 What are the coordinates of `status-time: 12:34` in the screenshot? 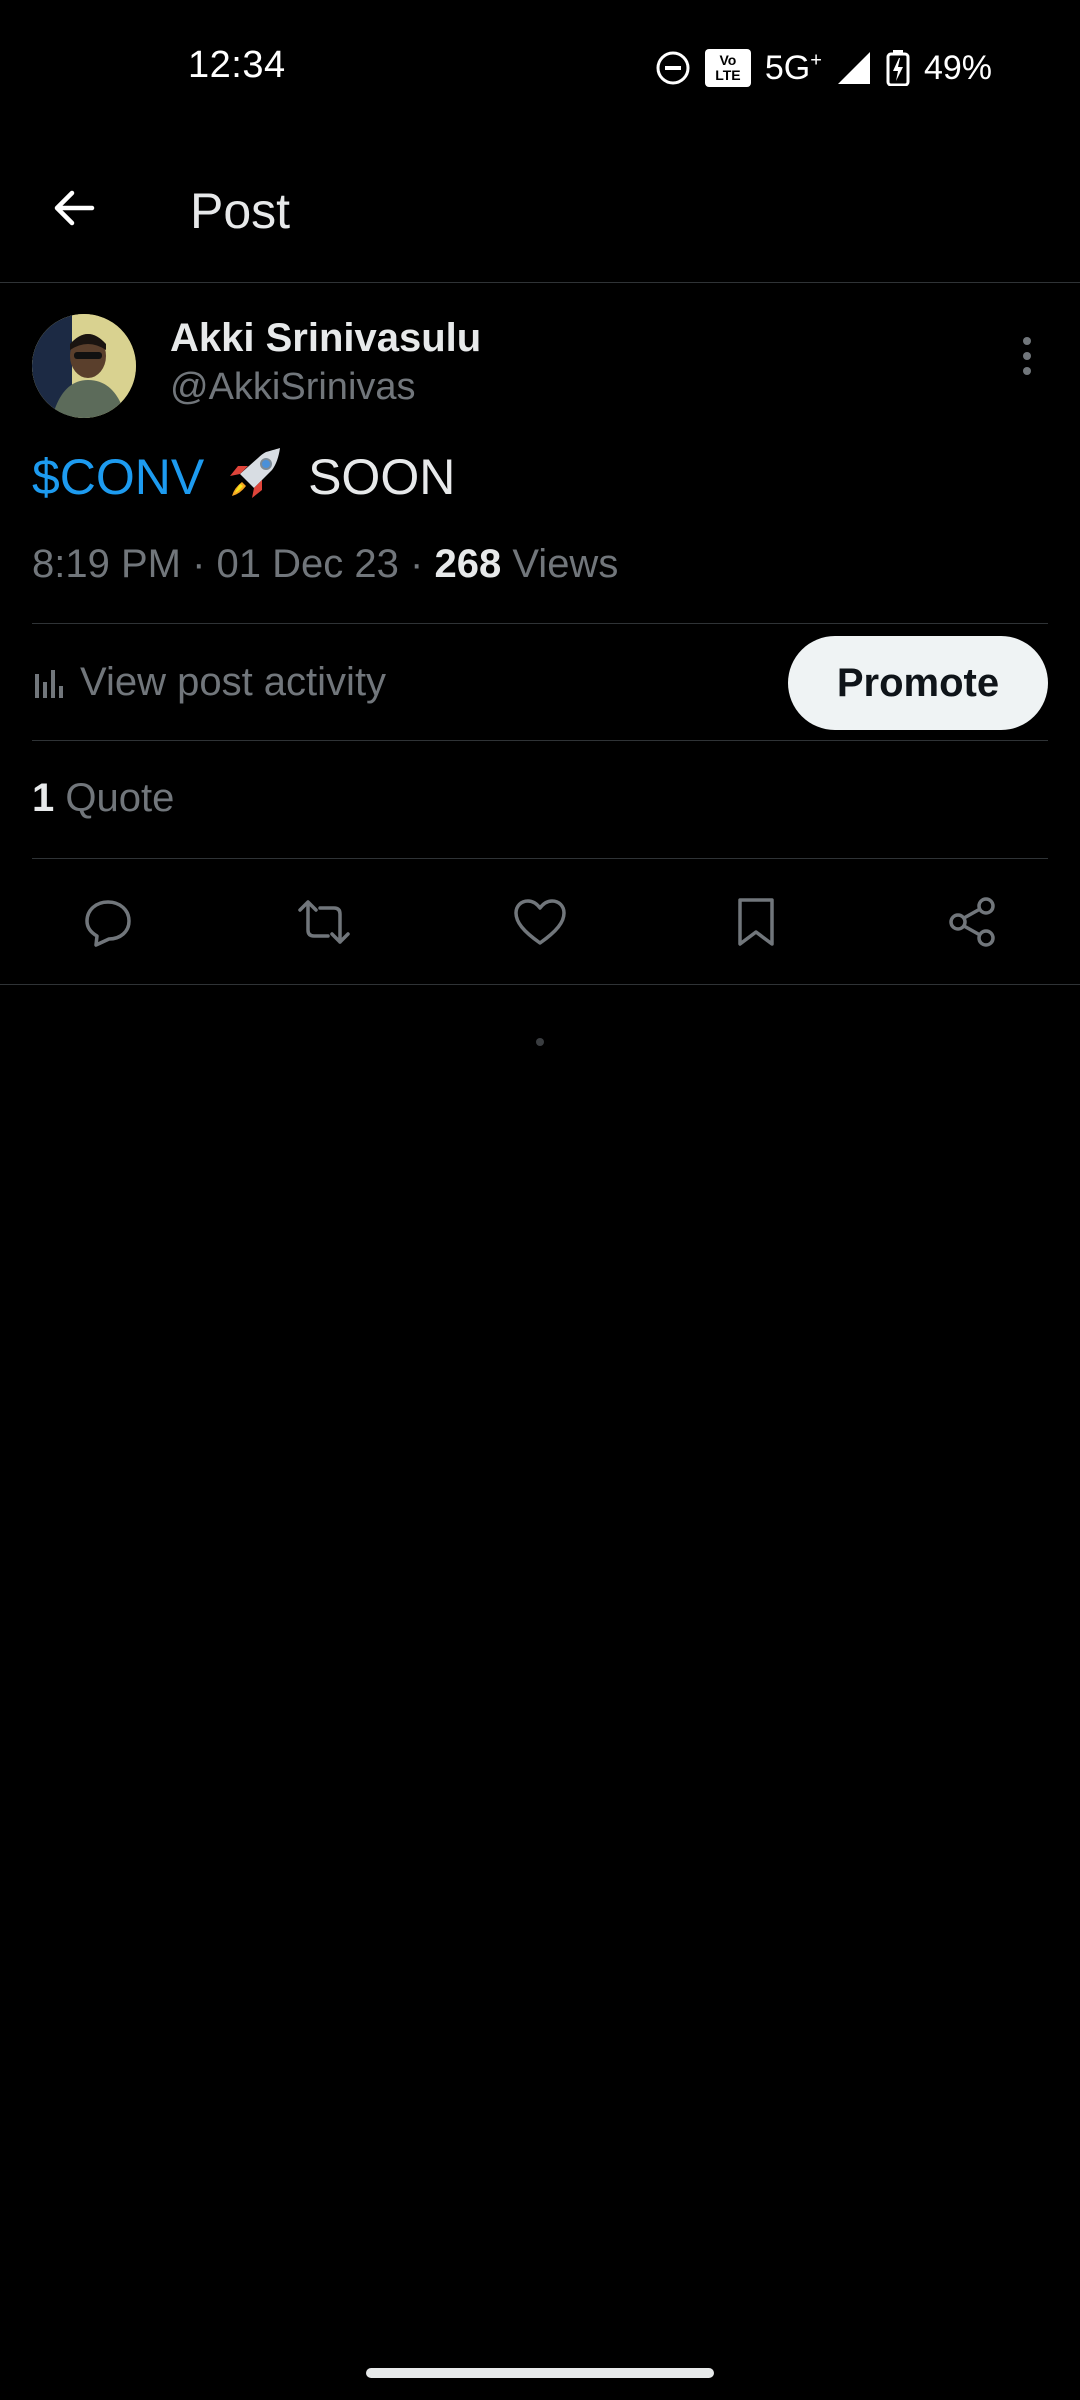 It's located at (237, 65).